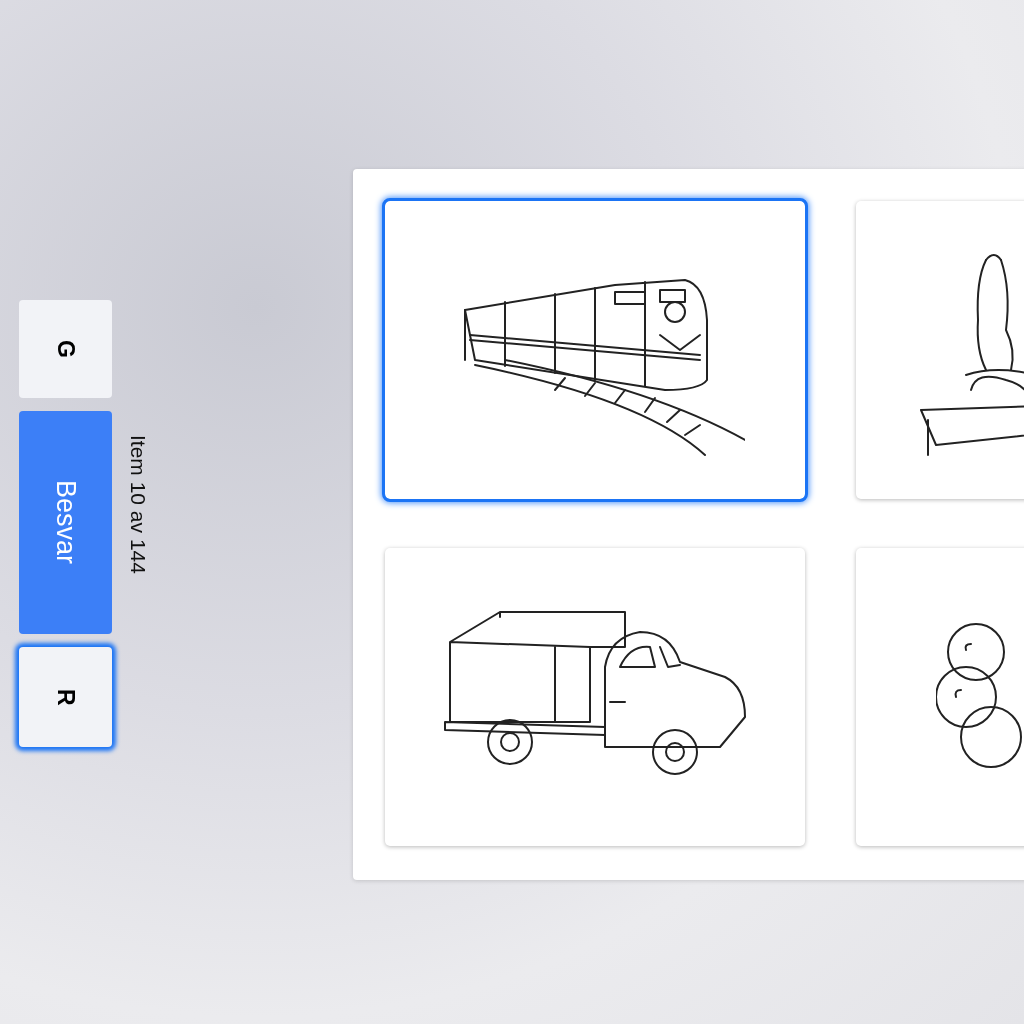 This screenshot has height=1024, width=1024. What do you see at coordinates (65, 522) in the screenshot?
I see `side-button: Besvar` at bounding box center [65, 522].